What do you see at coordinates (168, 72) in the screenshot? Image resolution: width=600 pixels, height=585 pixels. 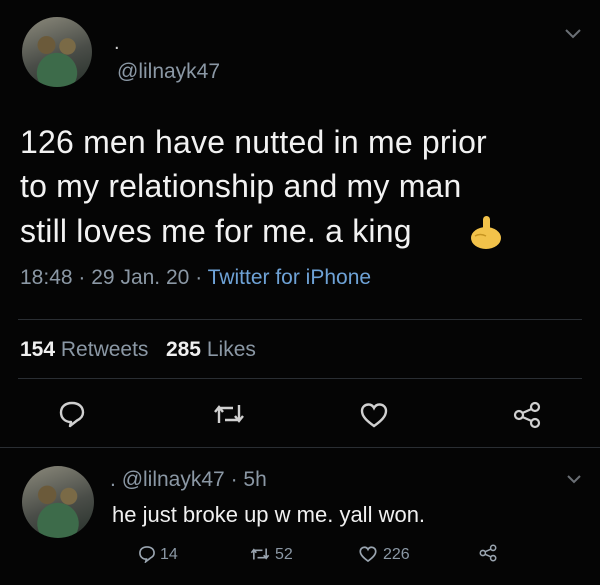 I see `user-handle: @lilnayk47` at bounding box center [168, 72].